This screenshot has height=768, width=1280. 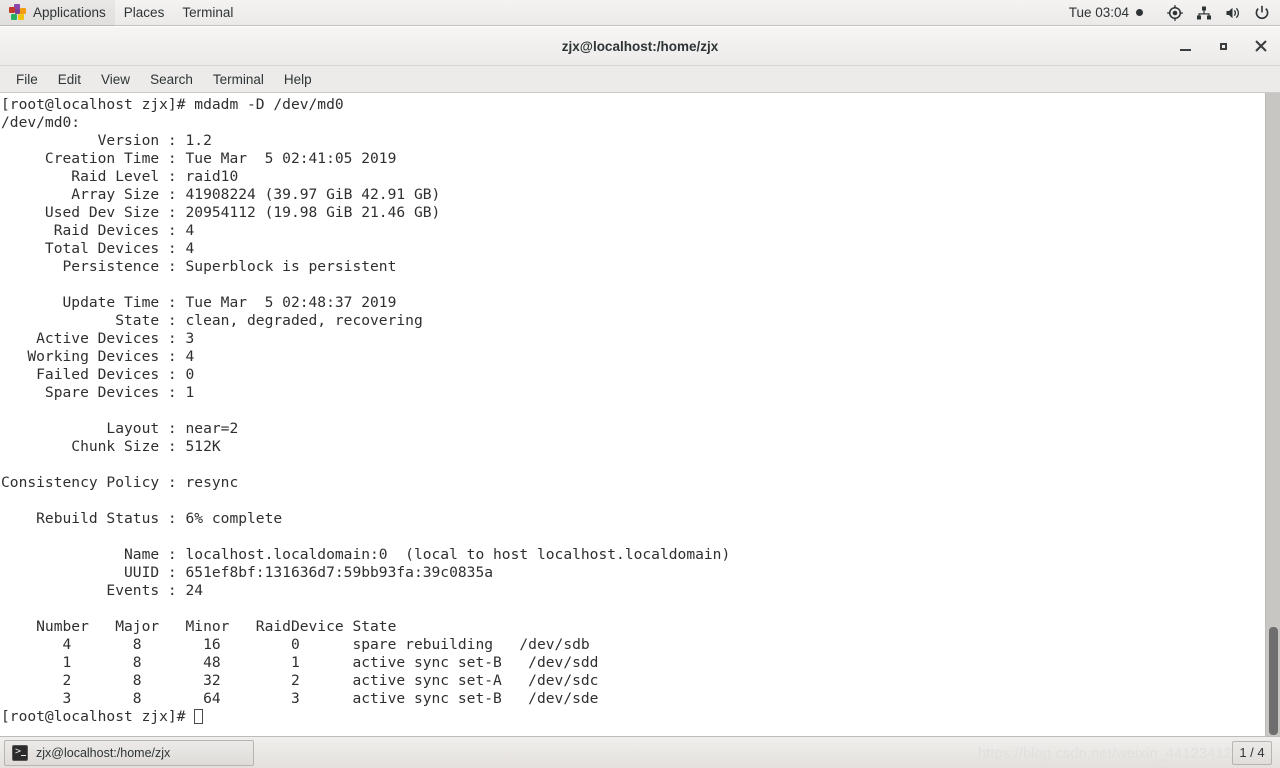 I want to click on terminal-line: Raid Devices : 4, so click(x=98, y=230).